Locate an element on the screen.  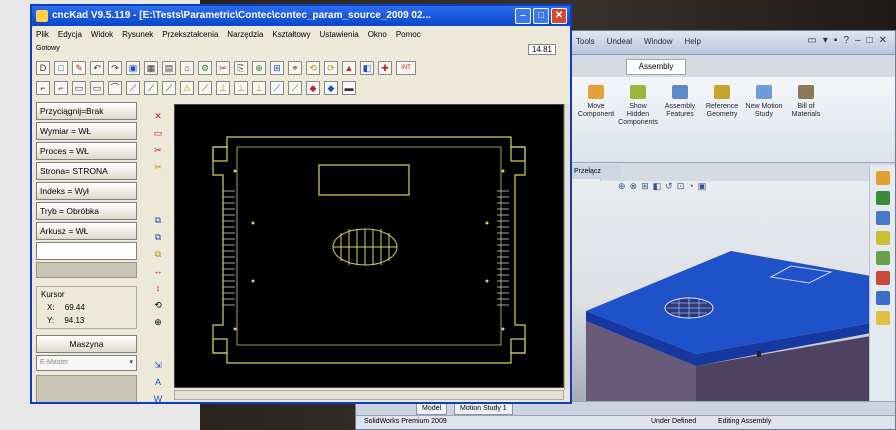
sheet-icon: ◧ is located at coordinates (367, 68).